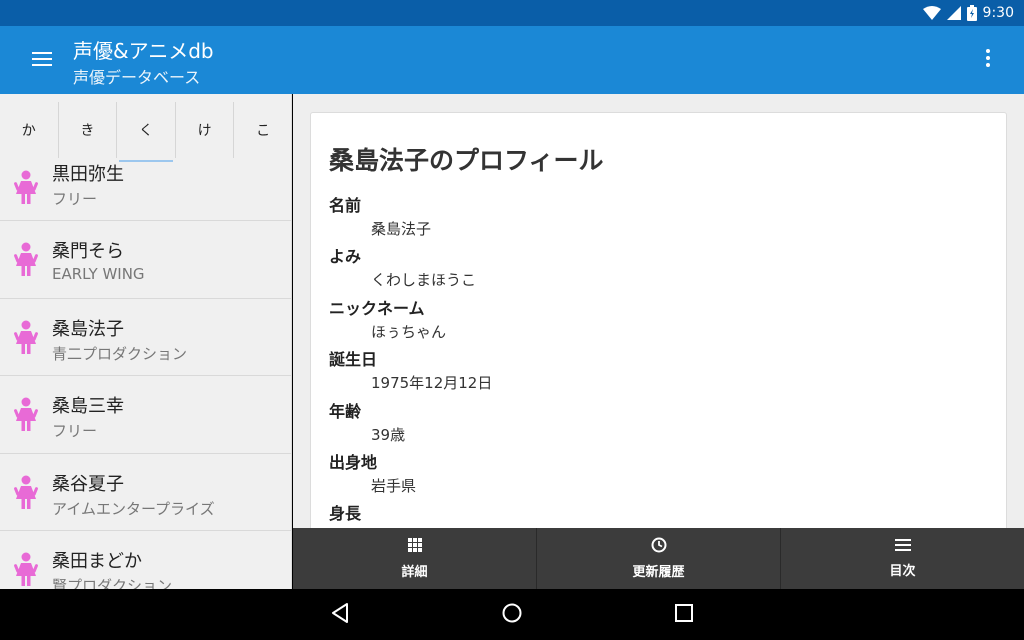  Describe the element at coordinates (88, 251) in the screenshot. I see `actor-name: 桑門そら` at that location.